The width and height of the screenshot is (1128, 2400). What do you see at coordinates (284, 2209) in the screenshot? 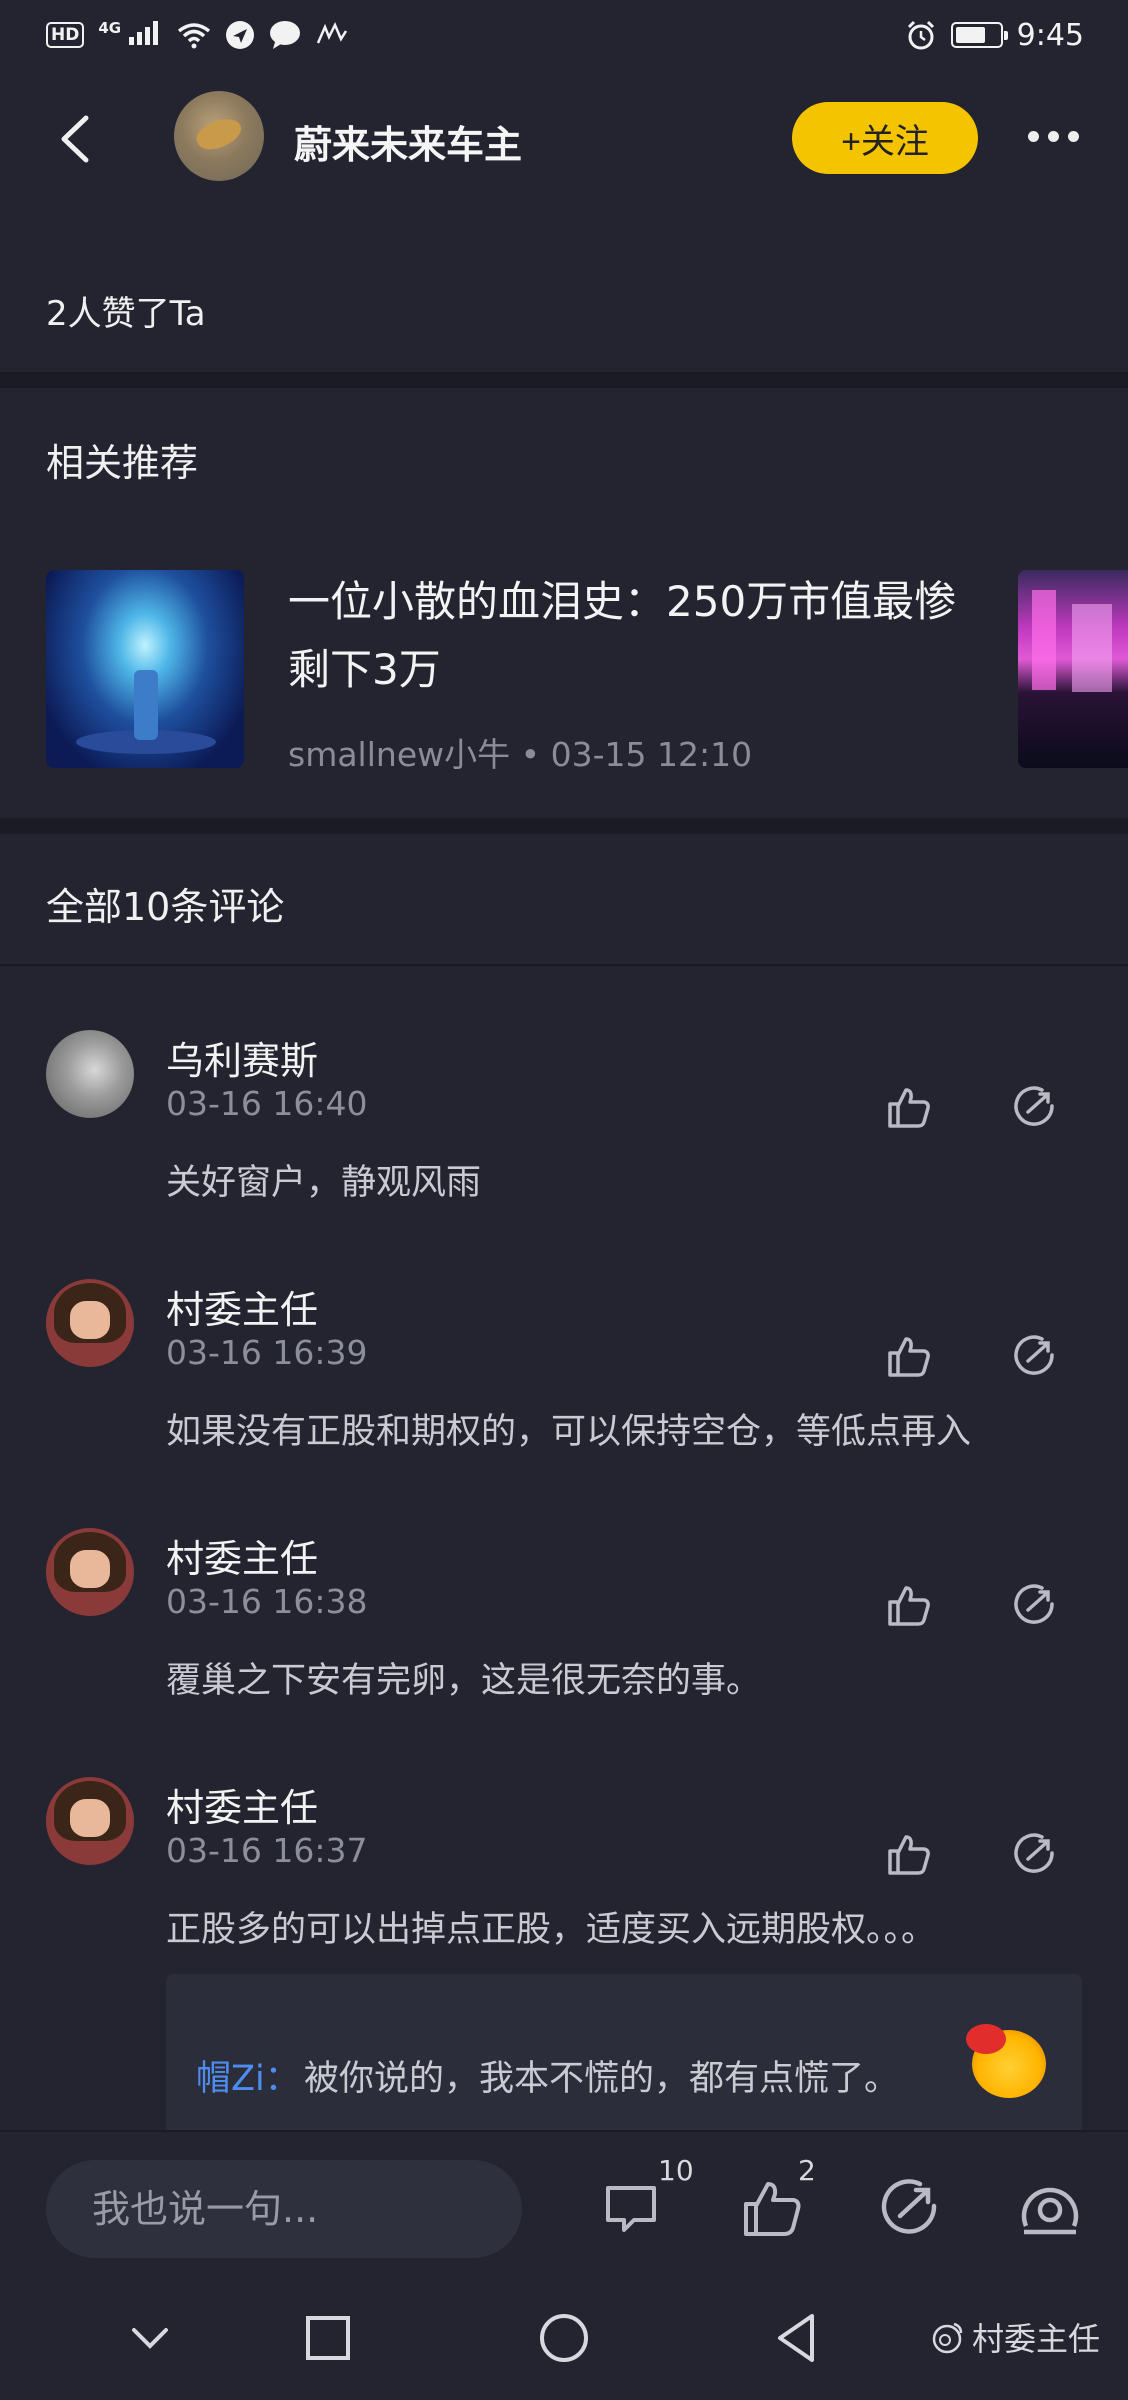
I see `comment-input` at bounding box center [284, 2209].